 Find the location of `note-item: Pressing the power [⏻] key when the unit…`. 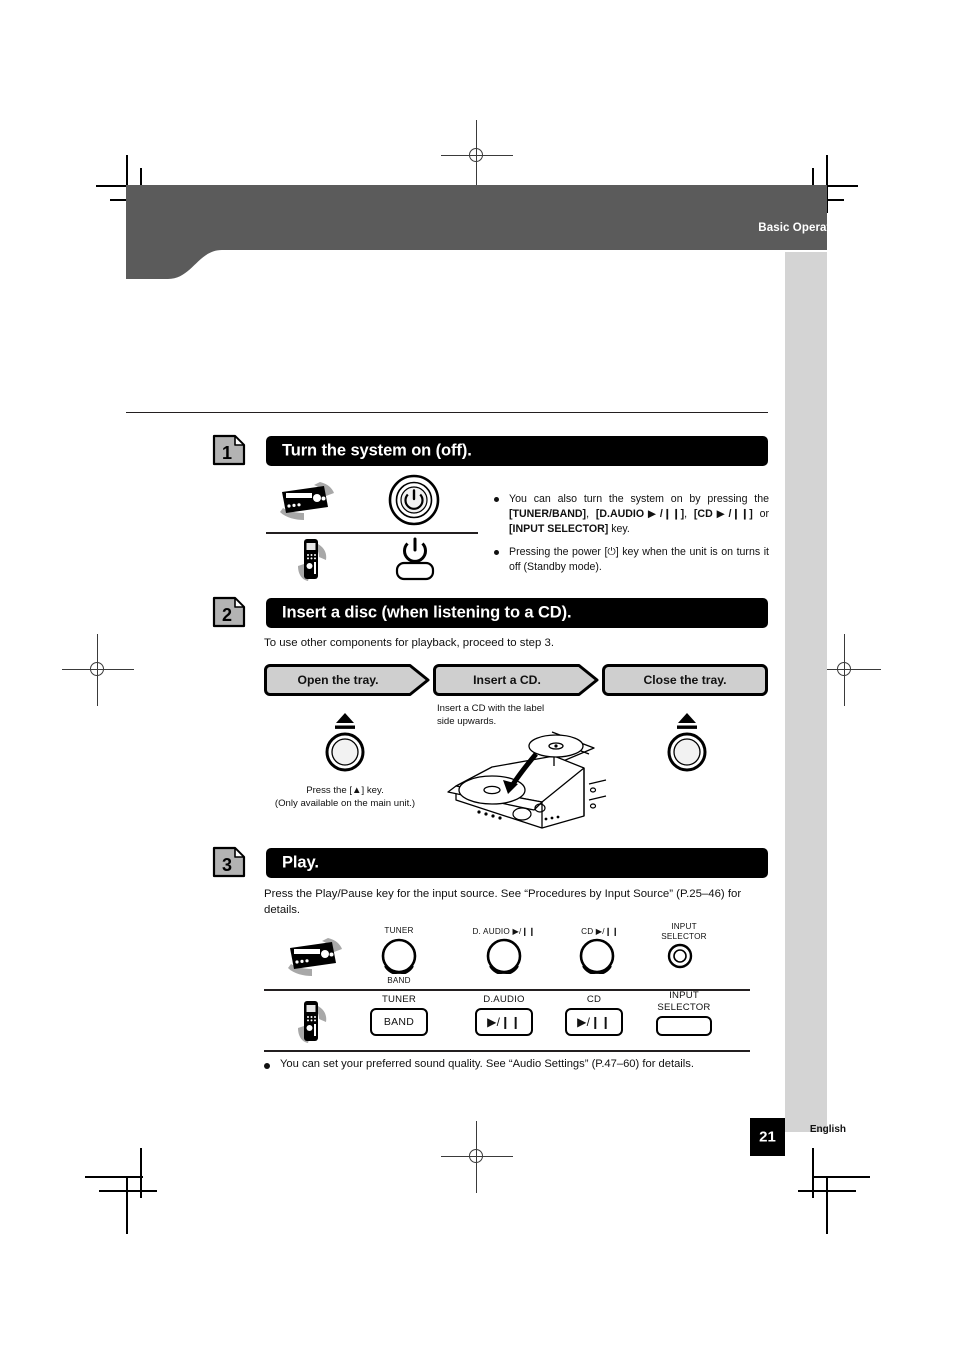

note-item: Pressing the power [⏻] key when the unit… is located at coordinates (630, 560).